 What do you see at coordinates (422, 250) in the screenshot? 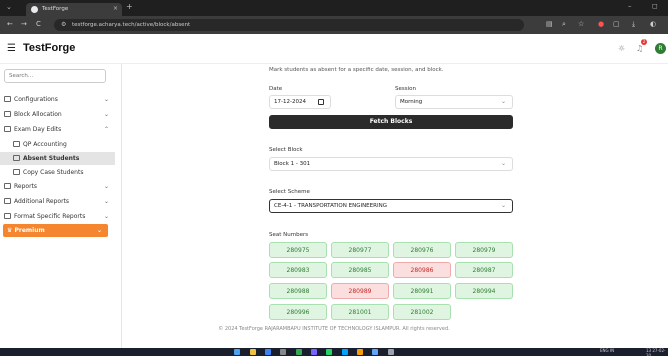
I see `seat-button: 280976` at bounding box center [422, 250].